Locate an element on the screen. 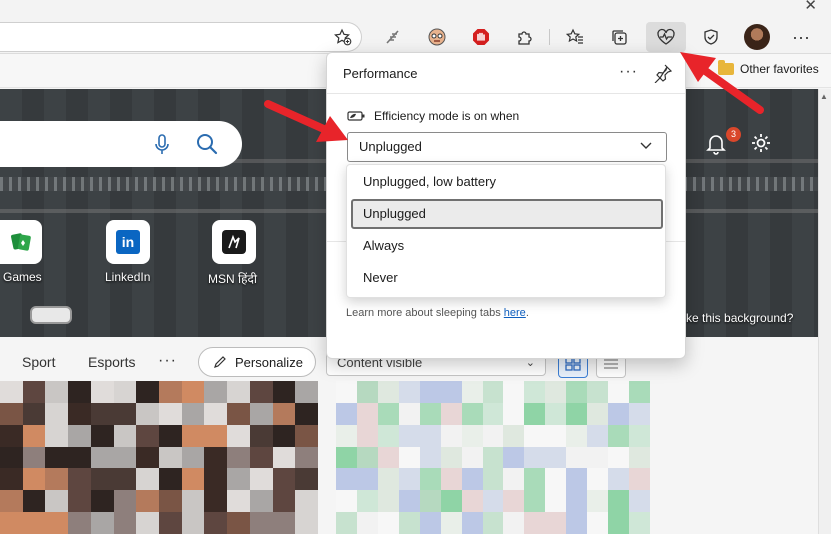 This screenshot has height=534, width=831. option-never: Never is located at coordinates (507, 278).